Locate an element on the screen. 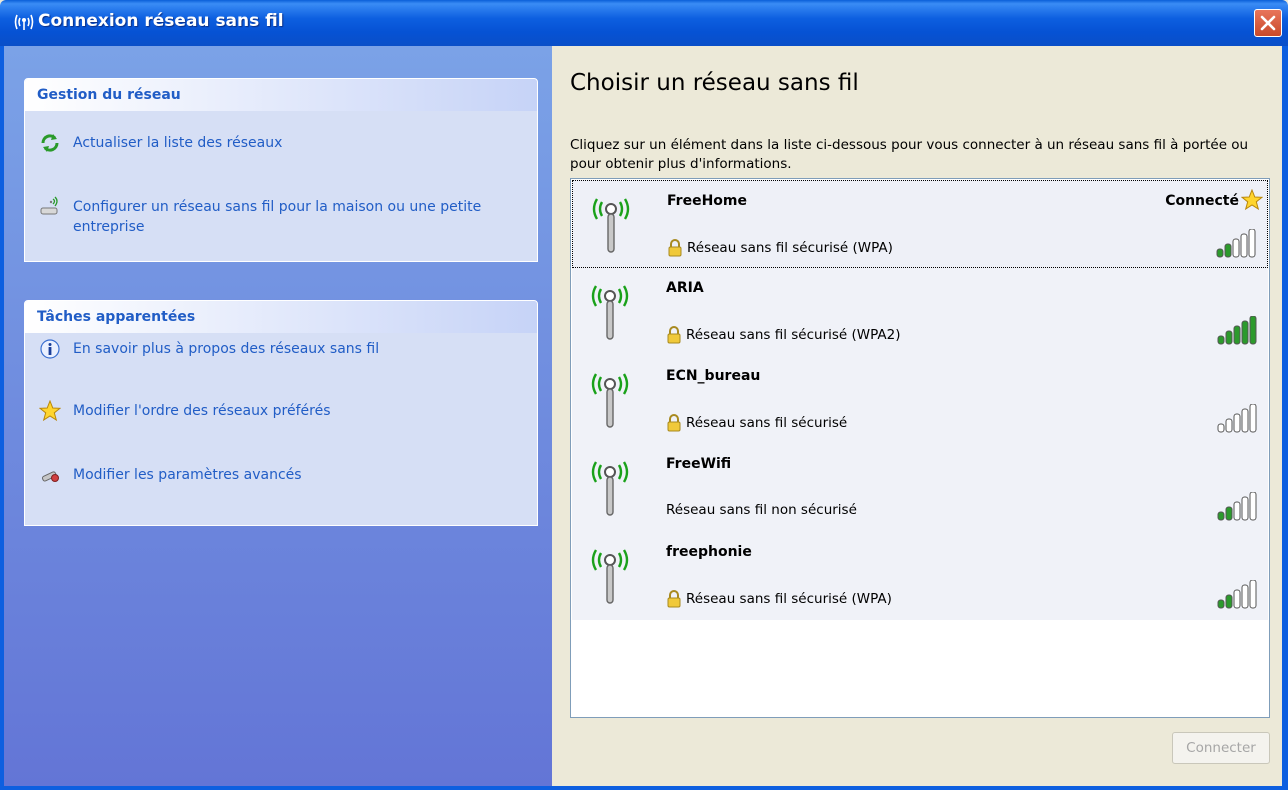 This screenshot has height=790, width=1288. wireless-setup-icon is located at coordinates (49, 205).